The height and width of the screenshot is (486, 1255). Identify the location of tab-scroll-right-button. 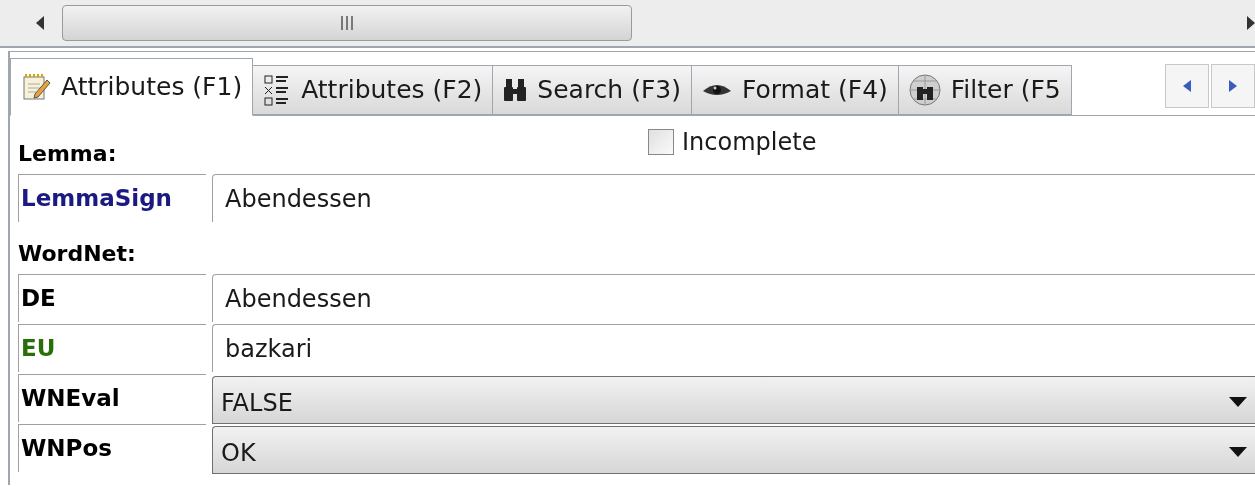
(1233, 86).